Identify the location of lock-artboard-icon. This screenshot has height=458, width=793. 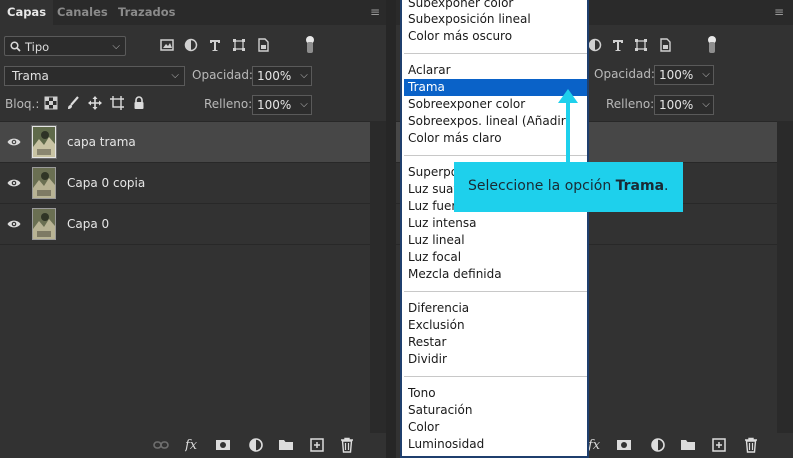
(117, 103).